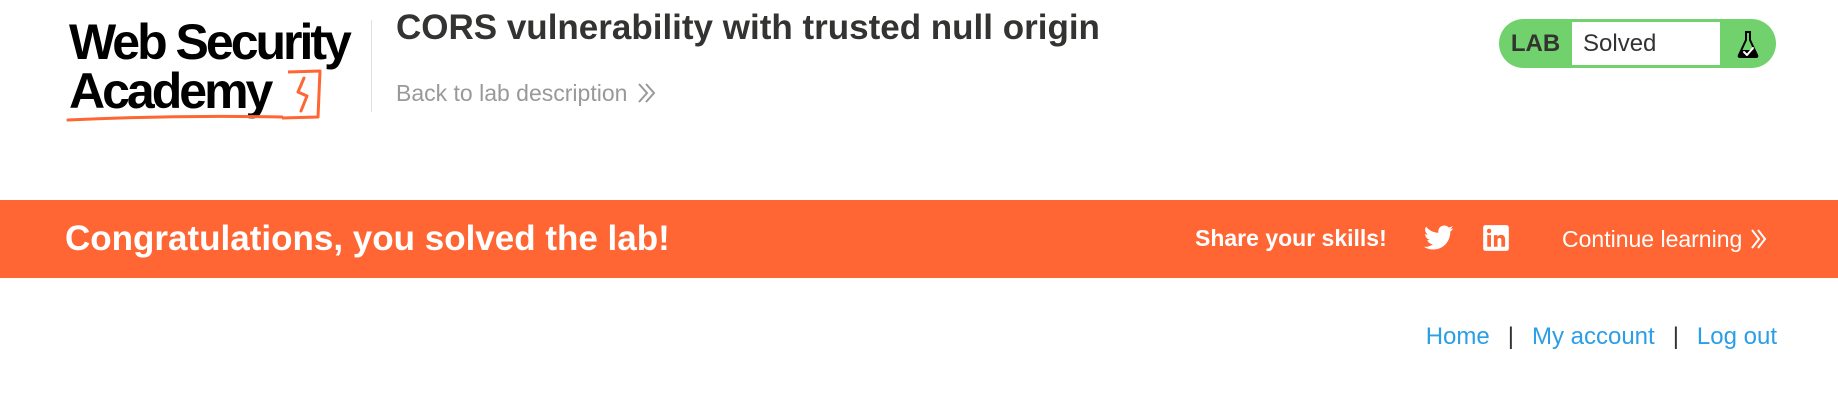  I want to click on back-link-label: Back to lab description, so click(512, 93).